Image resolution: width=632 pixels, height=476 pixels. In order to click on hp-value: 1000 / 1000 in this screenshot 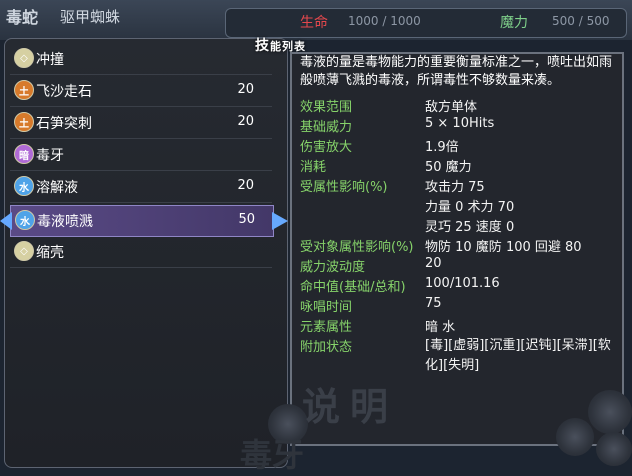, I will do `click(384, 21)`.